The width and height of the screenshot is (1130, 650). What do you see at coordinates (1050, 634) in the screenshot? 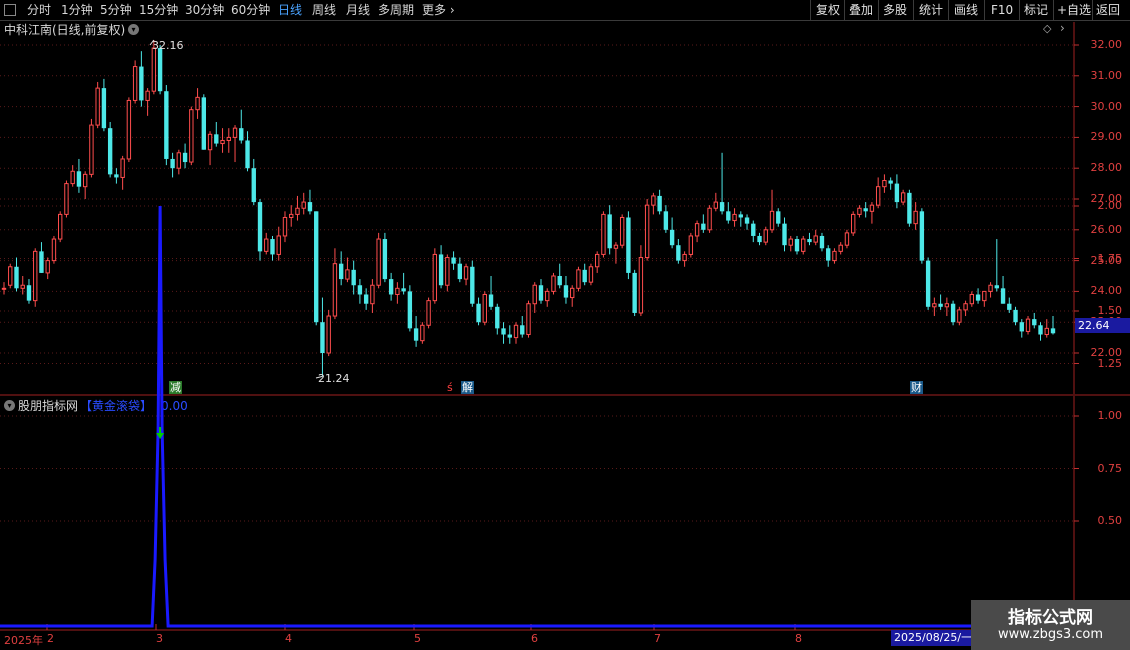
I see `watermark-url: www.zbgs3.com` at bounding box center [1050, 634].